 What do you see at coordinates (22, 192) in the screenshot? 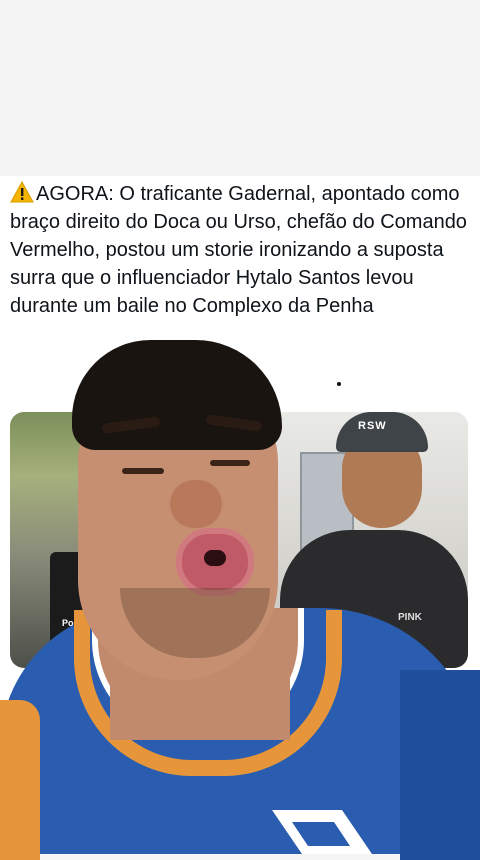
I see `warning-icon` at bounding box center [22, 192].